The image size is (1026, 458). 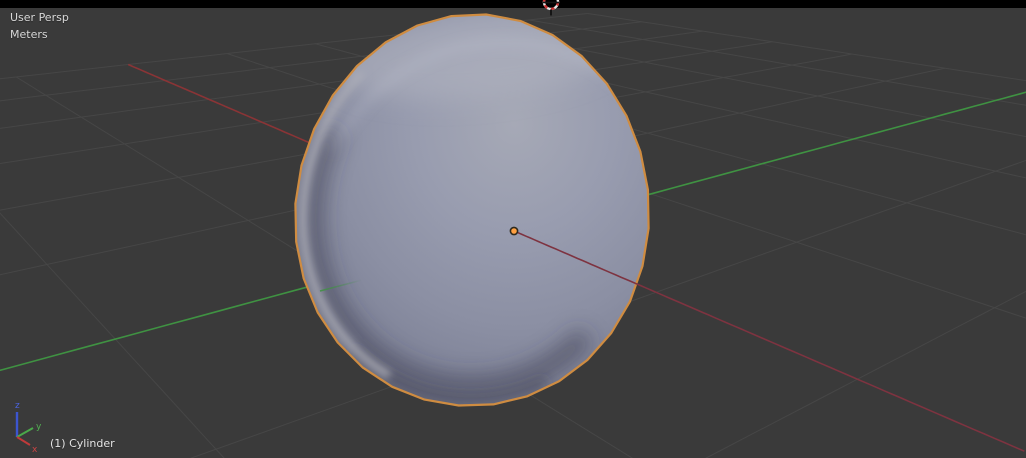 What do you see at coordinates (29, 34) in the screenshot?
I see `unit-scale-label: Meters` at bounding box center [29, 34].